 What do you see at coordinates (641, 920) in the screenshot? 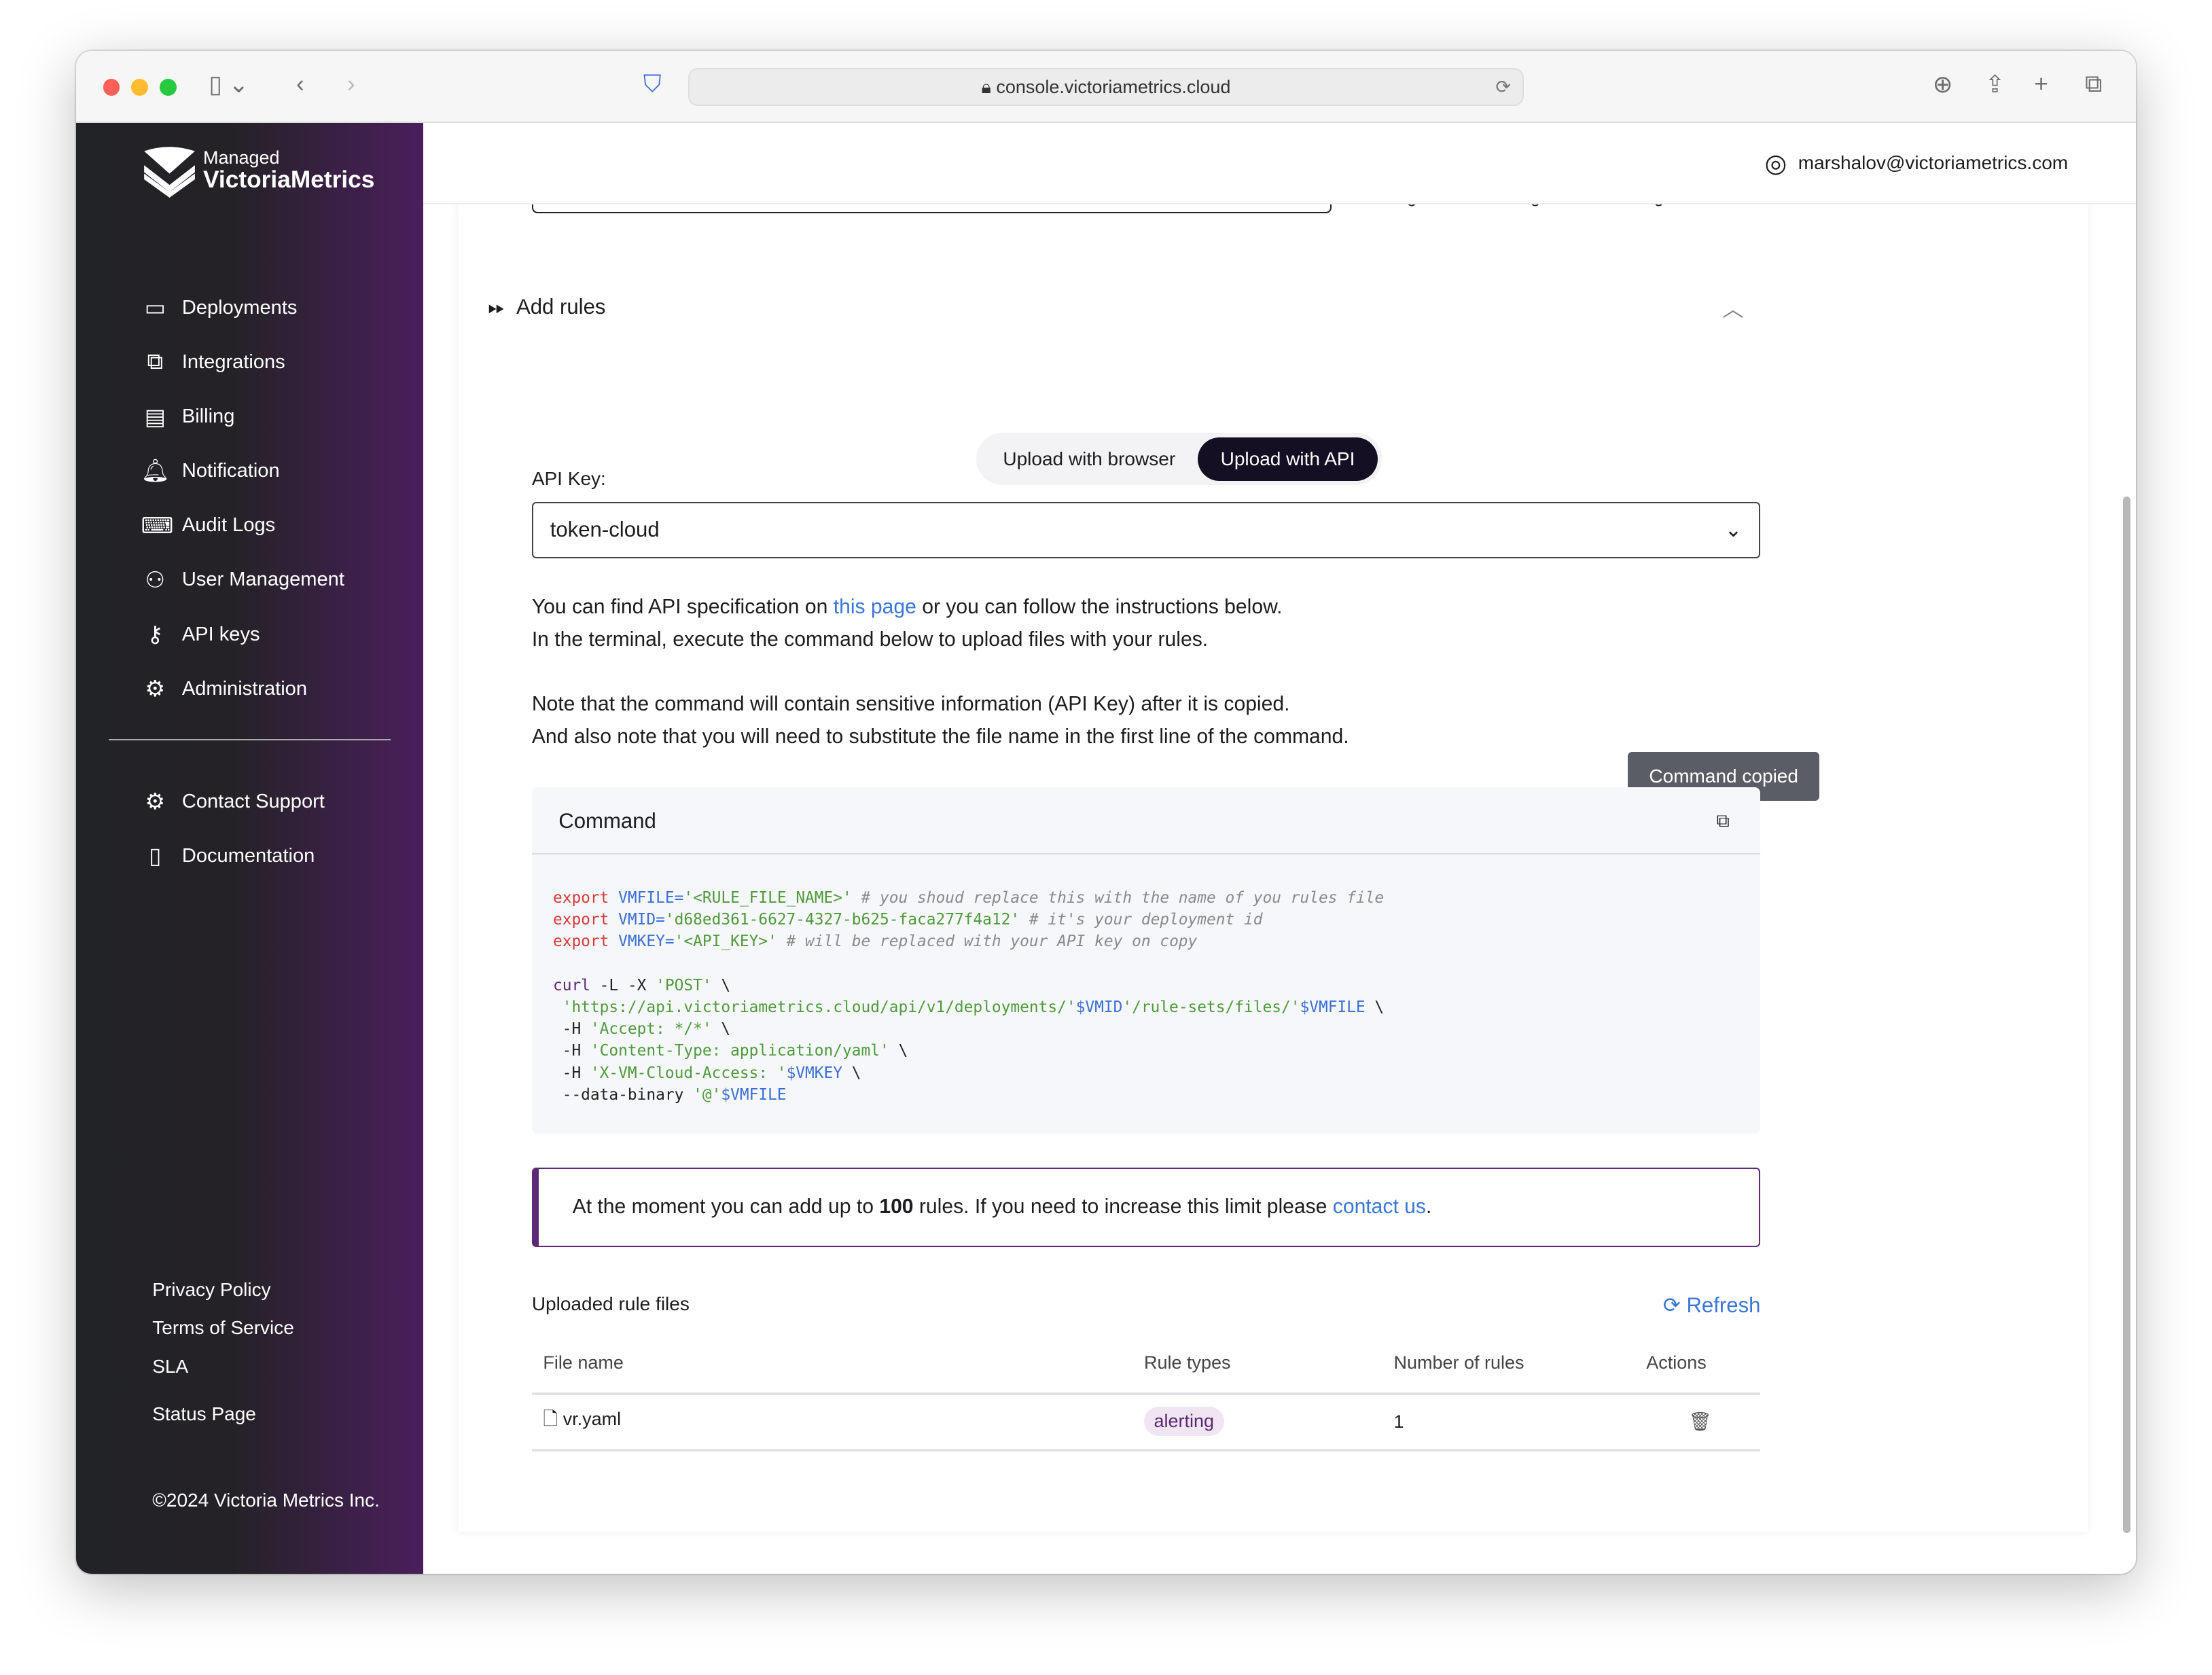
I see `code-token-var: VMID=` at bounding box center [641, 920].